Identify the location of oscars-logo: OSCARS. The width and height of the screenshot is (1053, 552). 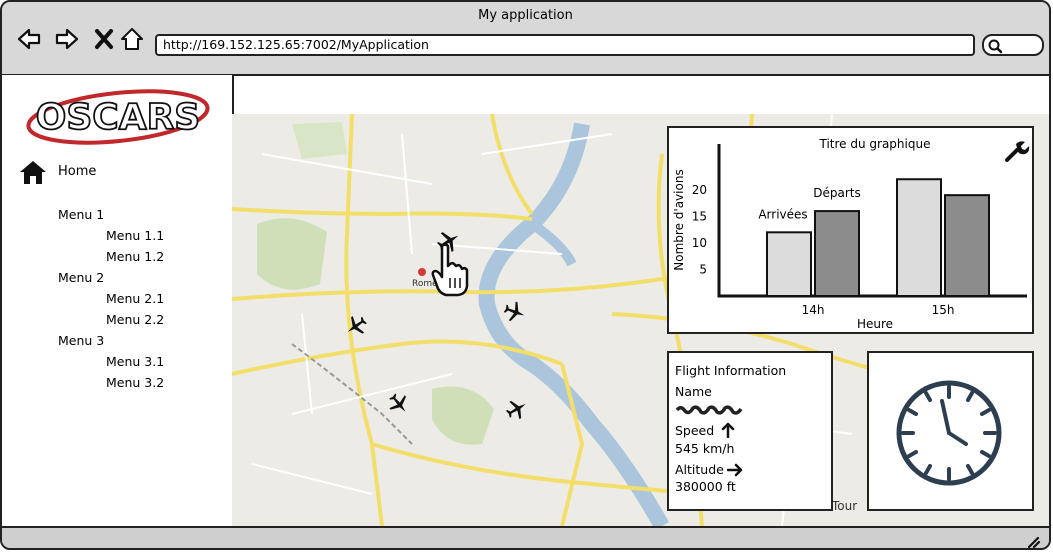
(118, 117).